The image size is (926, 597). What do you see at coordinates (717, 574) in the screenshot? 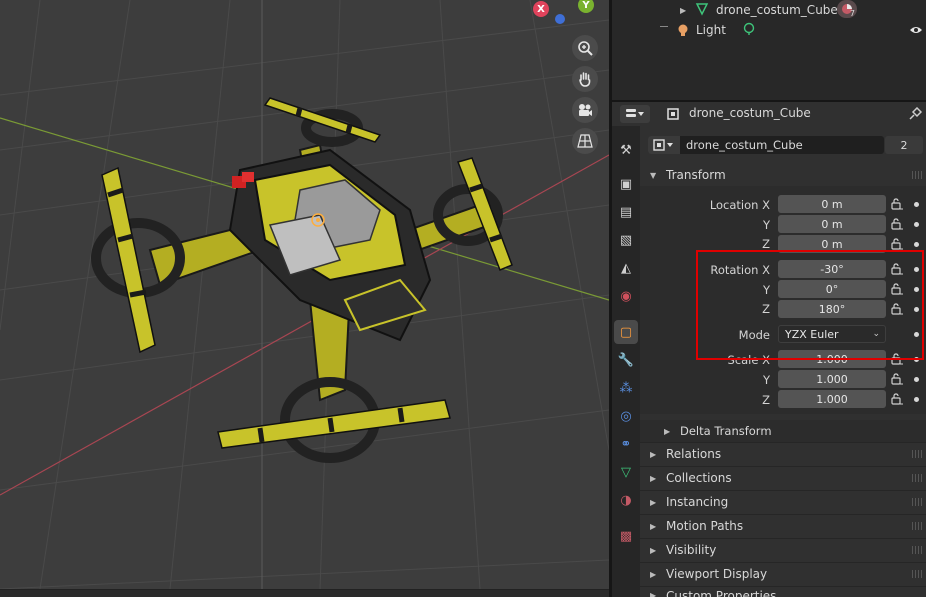
I see `panel-title: Viewport Display` at bounding box center [717, 574].